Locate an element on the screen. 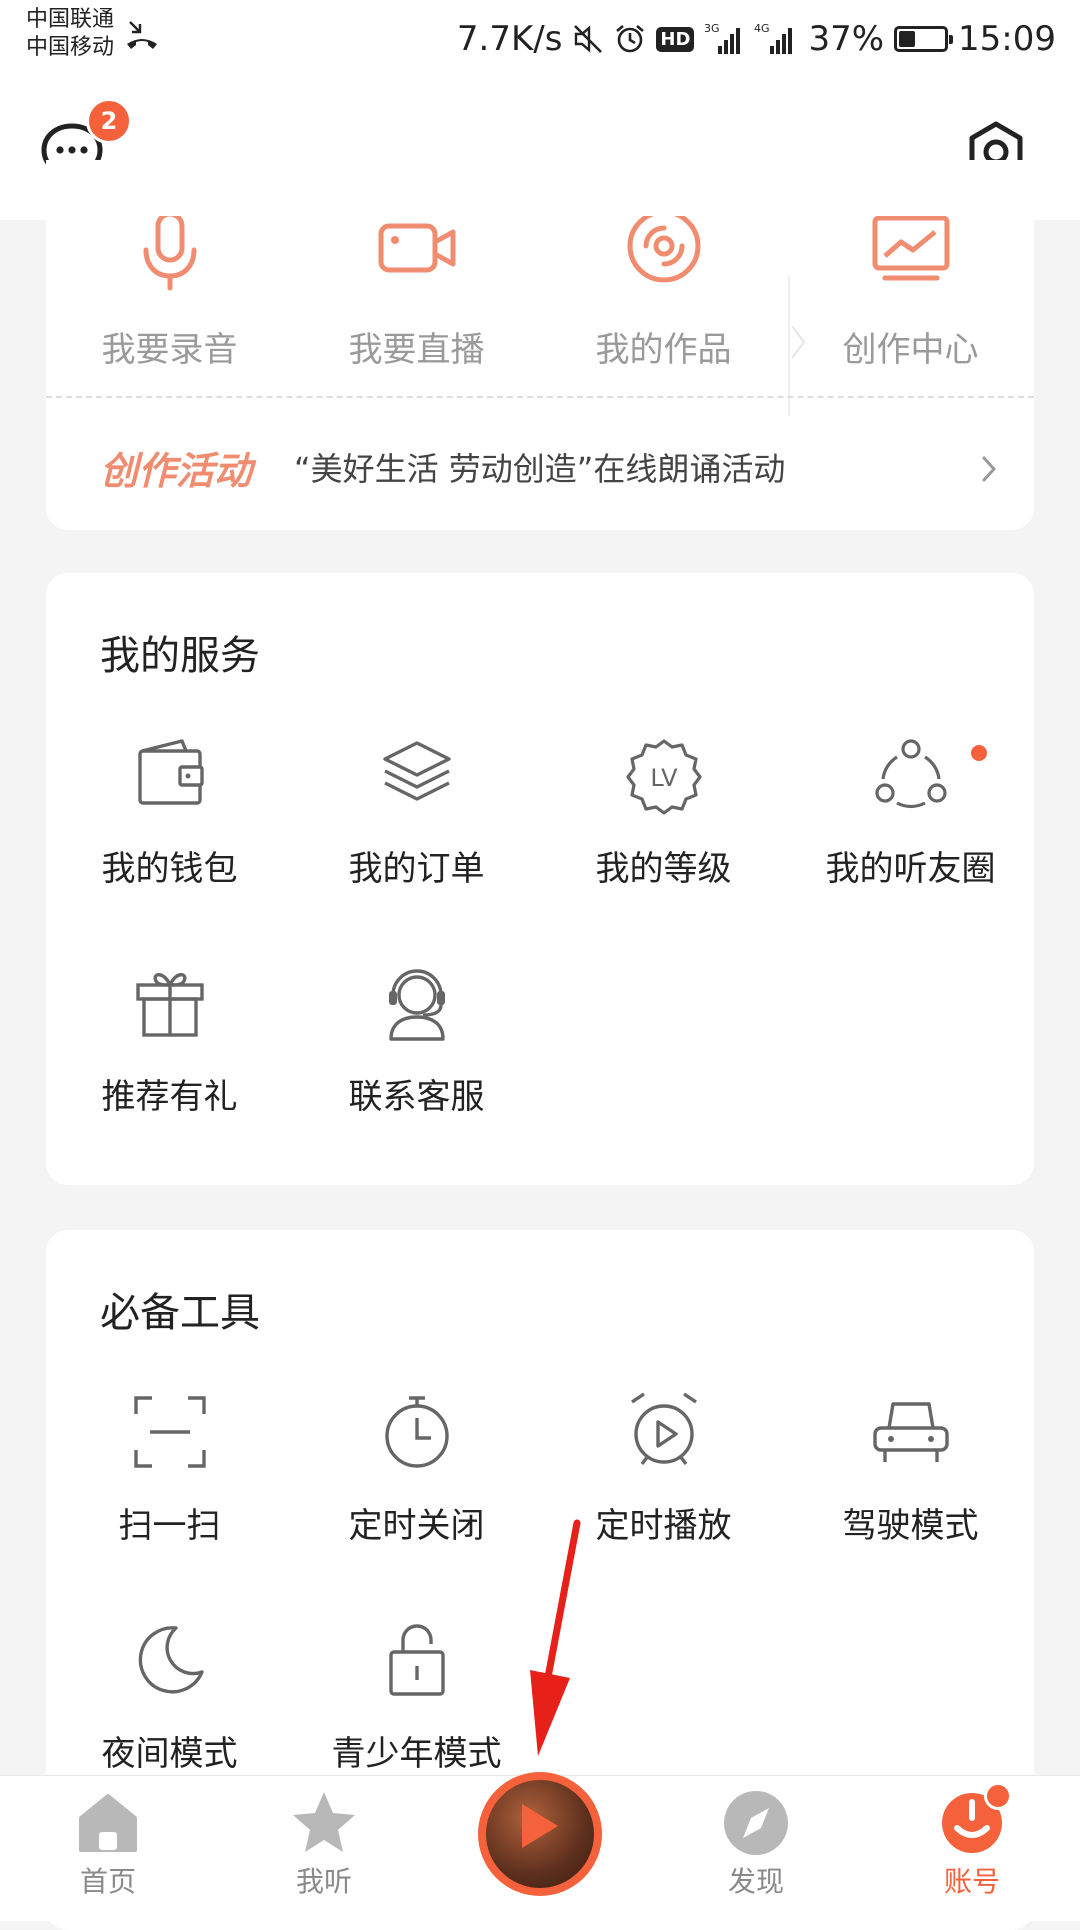 The height and width of the screenshot is (1930, 1080). create-center-button: 创作中心 is located at coordinates (910, 293).